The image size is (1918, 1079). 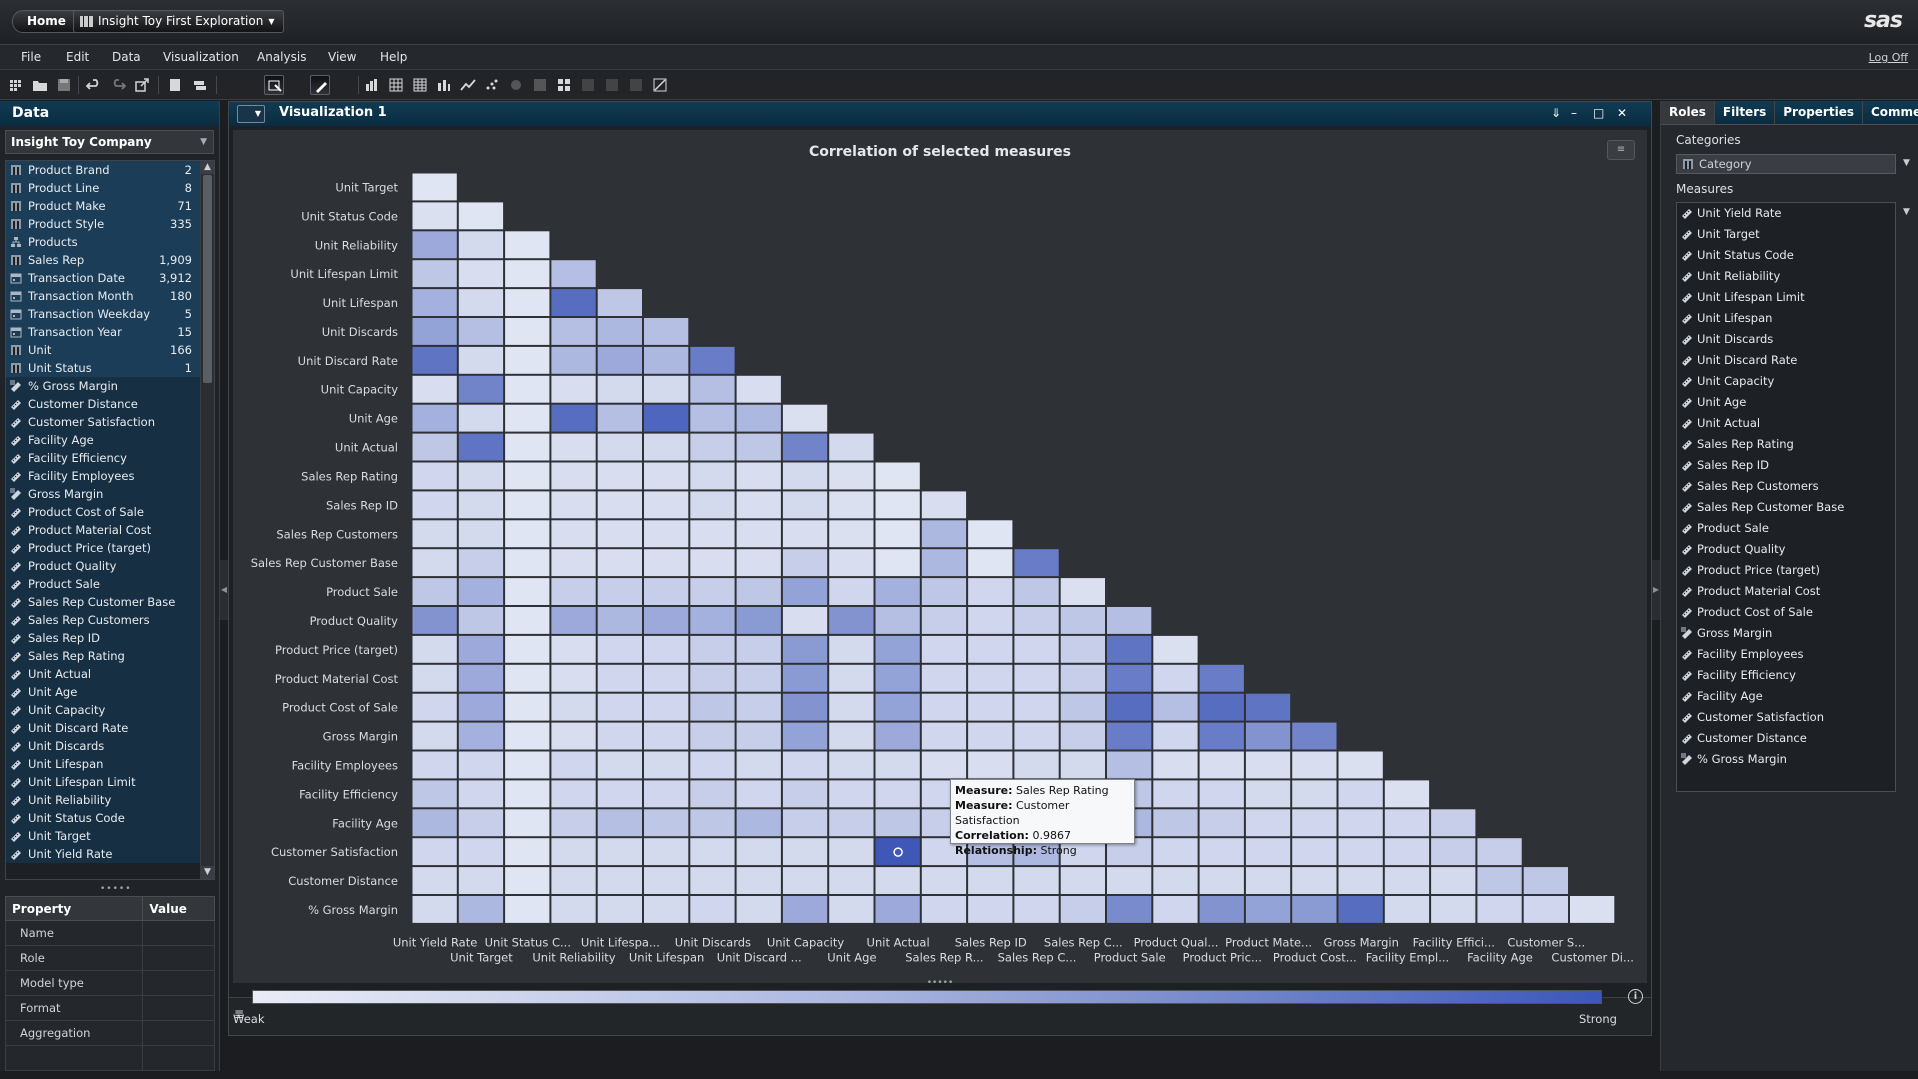 What do you see at coordinates (1621, 150) in the screenshot?
I see `chart-options-icon: ≡` at bounding box center [1621, 150].